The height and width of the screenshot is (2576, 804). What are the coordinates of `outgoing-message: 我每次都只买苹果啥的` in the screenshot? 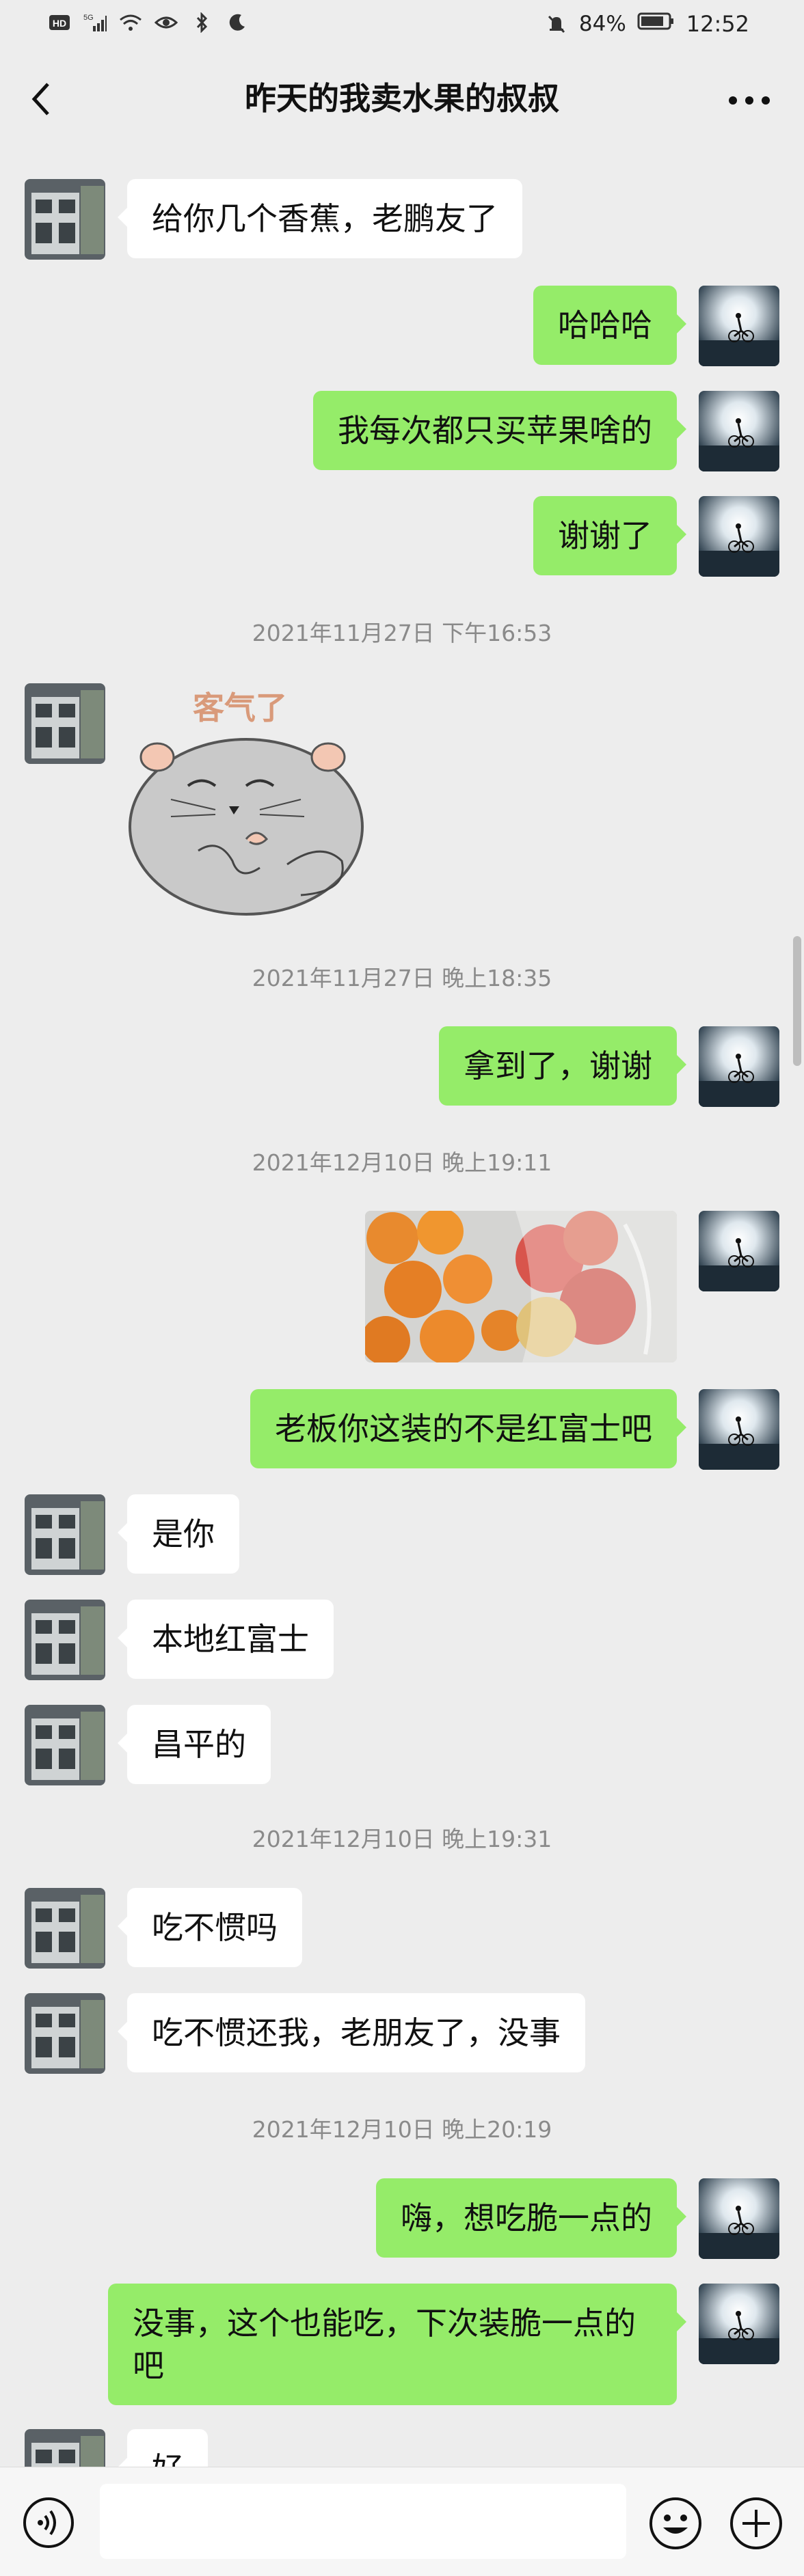 It's located at (499, 430).